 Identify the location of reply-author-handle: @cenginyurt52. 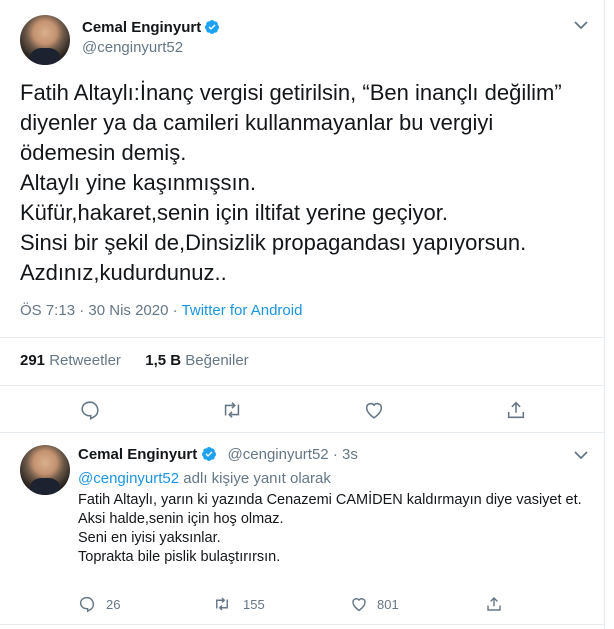
(278, 454).